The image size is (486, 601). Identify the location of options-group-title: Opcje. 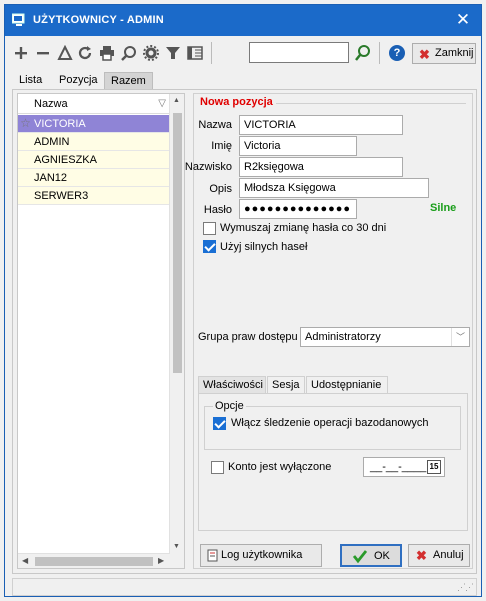
(229, 406).